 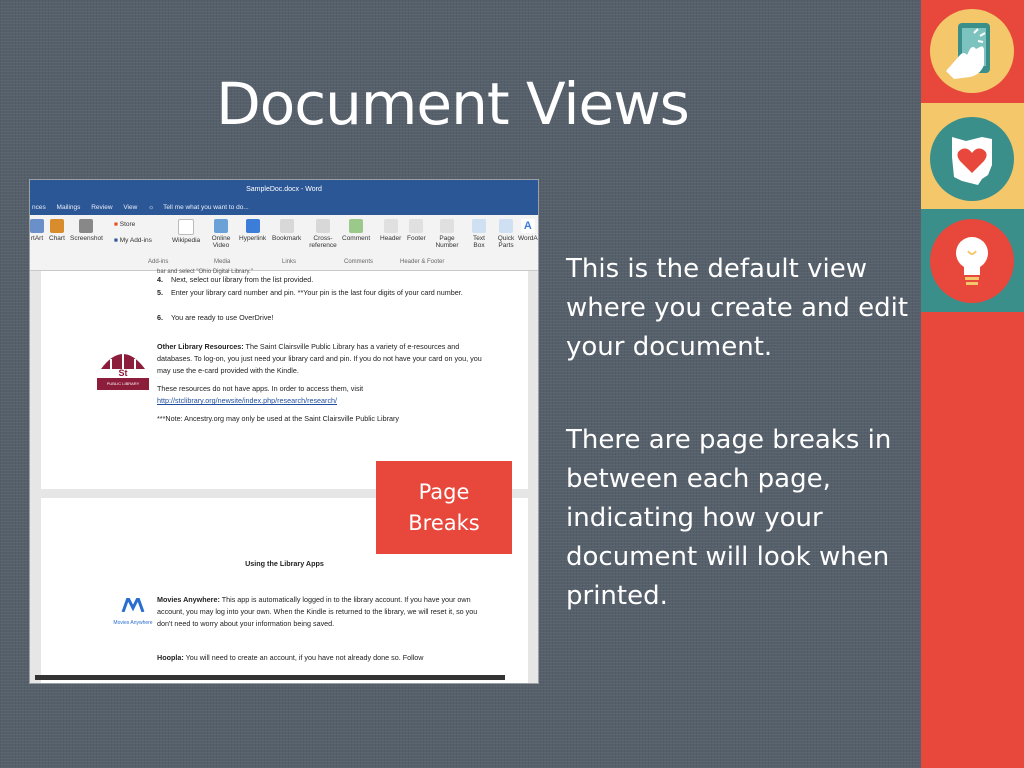 I want to click on wikipedia-button: Wikipedia, so click(x=186, y=231).